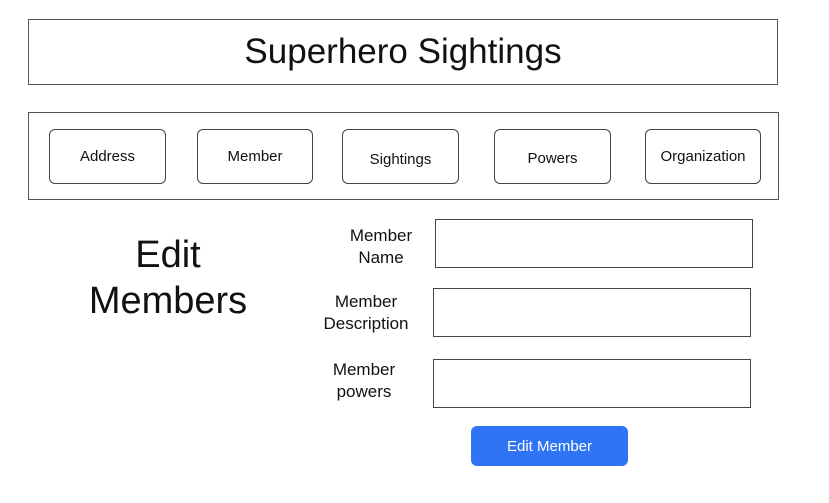 Image resolution: width=829 pixels, height=503 pixels. What do you see at coordinates (366, 301) in the screenshot?
I see `member-description-label-line1: Member` at bounding box center [366, 301].